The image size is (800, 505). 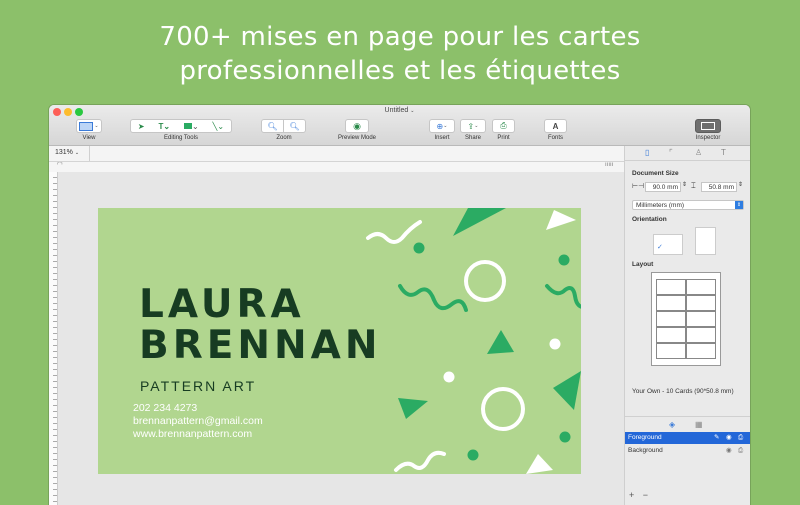 What do you see at coordinates (181, 138) in the screenshot?
I see `editing-tools-label: Editing Tools` at bounding box center [181, 138].